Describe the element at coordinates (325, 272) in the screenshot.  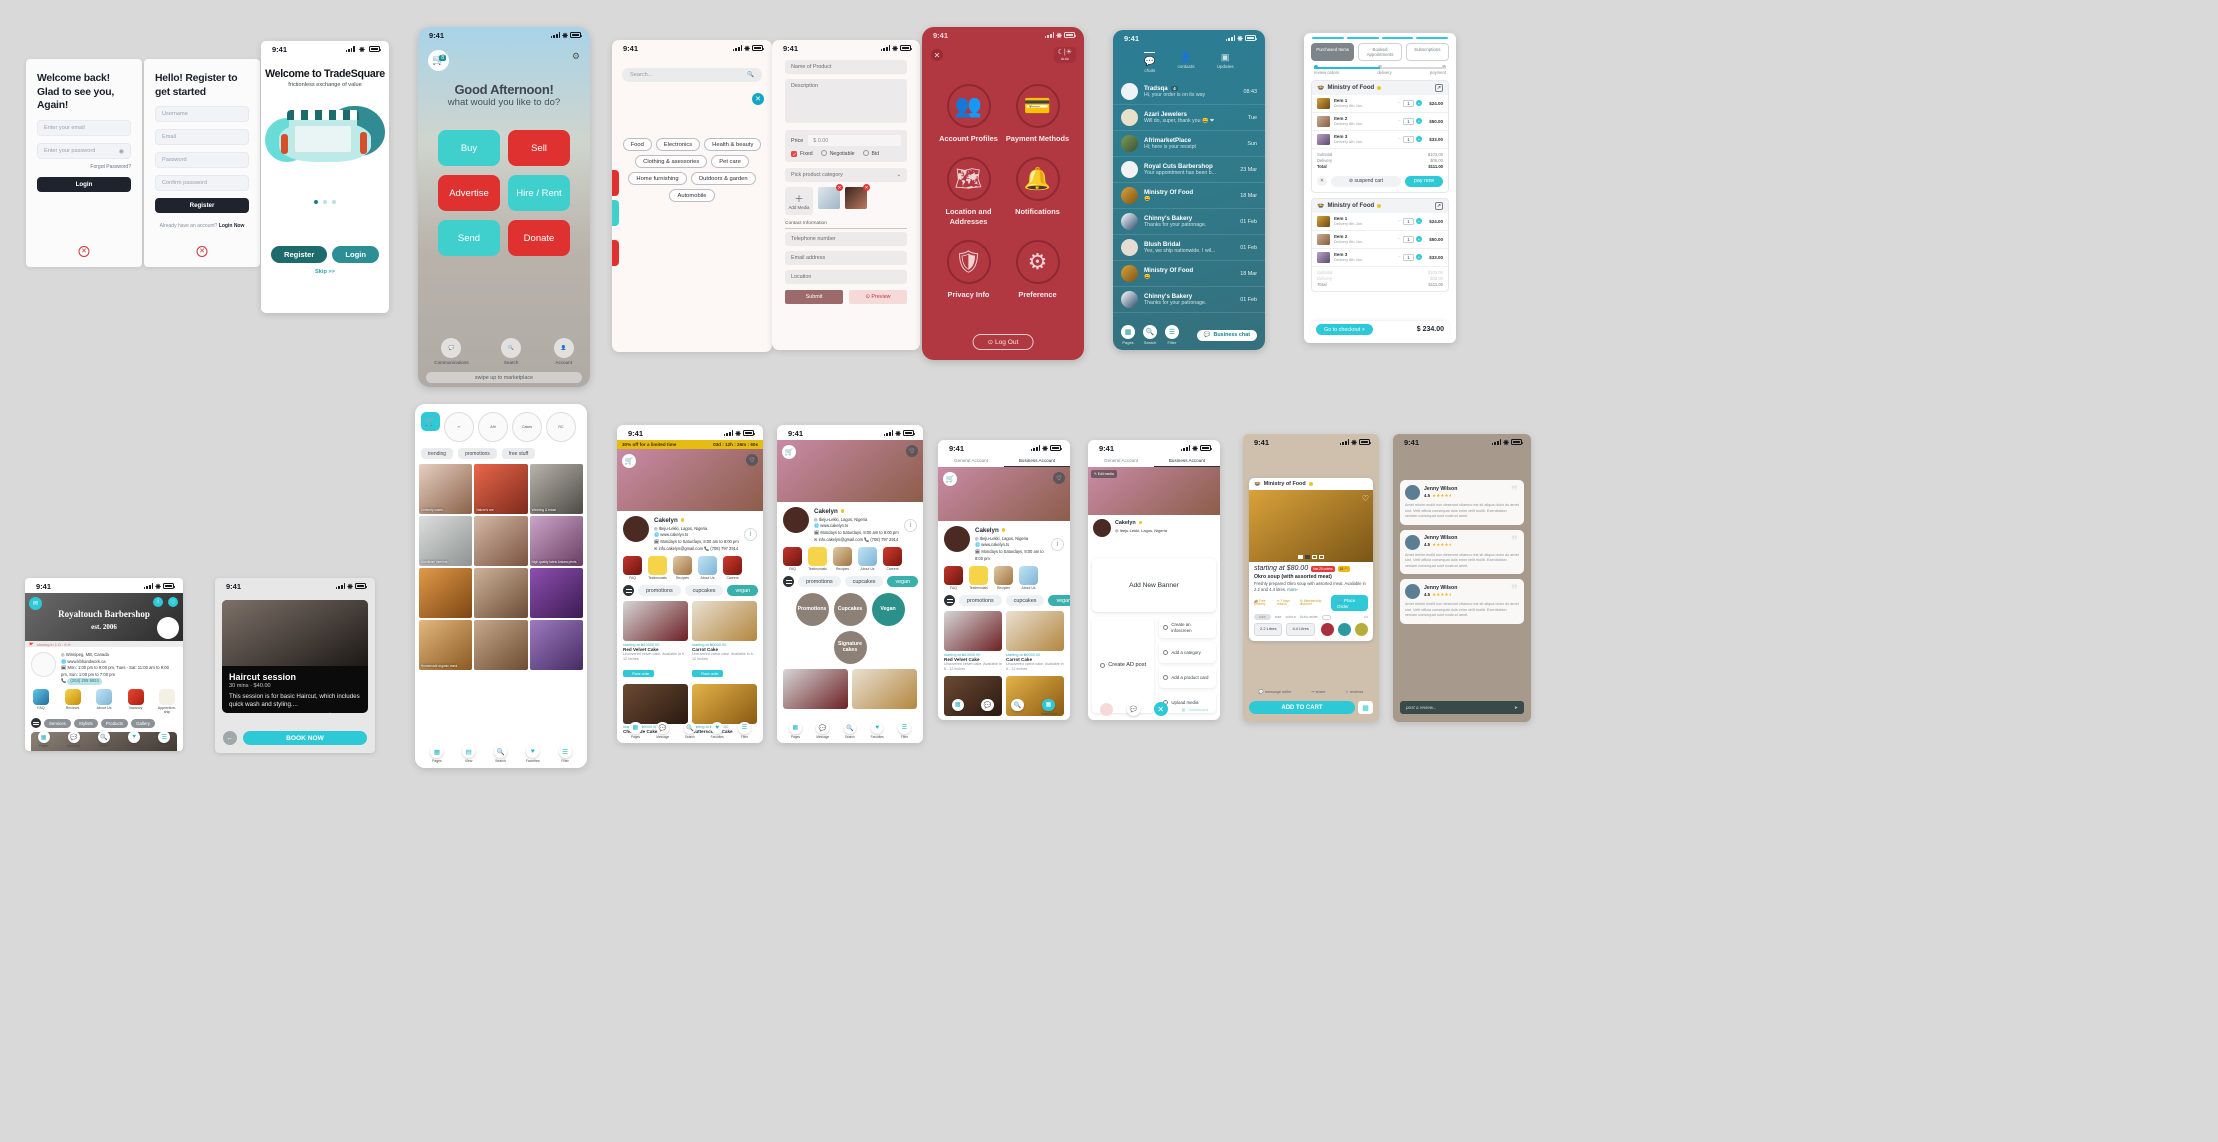
I see `skip-link: Skip >>` at that location.